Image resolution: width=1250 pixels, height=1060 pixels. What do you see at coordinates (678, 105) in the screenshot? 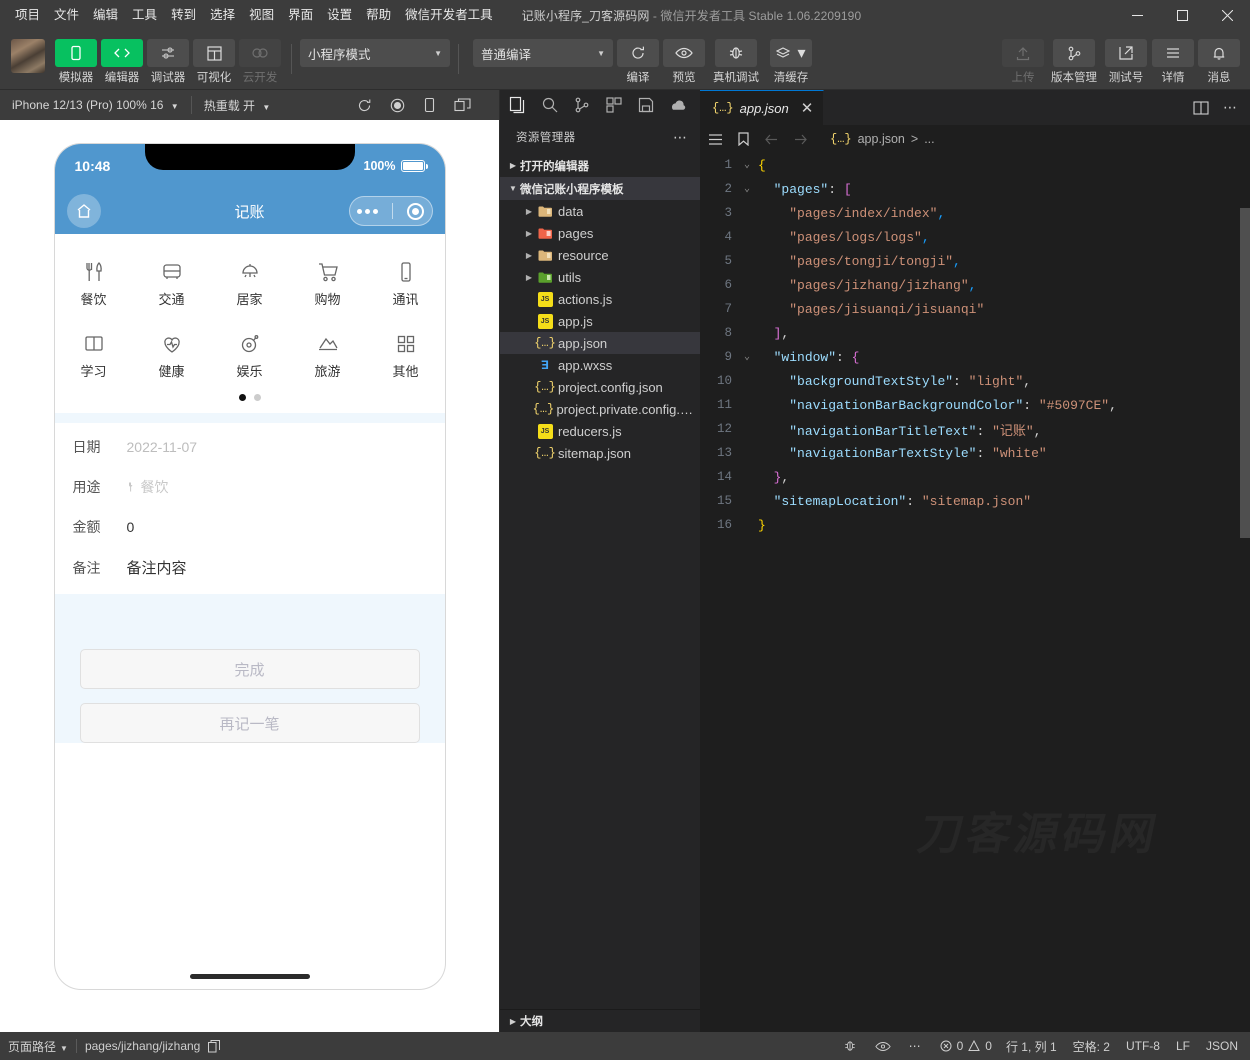
I see `cloud-test-activity` at bounding box center [678, 105].